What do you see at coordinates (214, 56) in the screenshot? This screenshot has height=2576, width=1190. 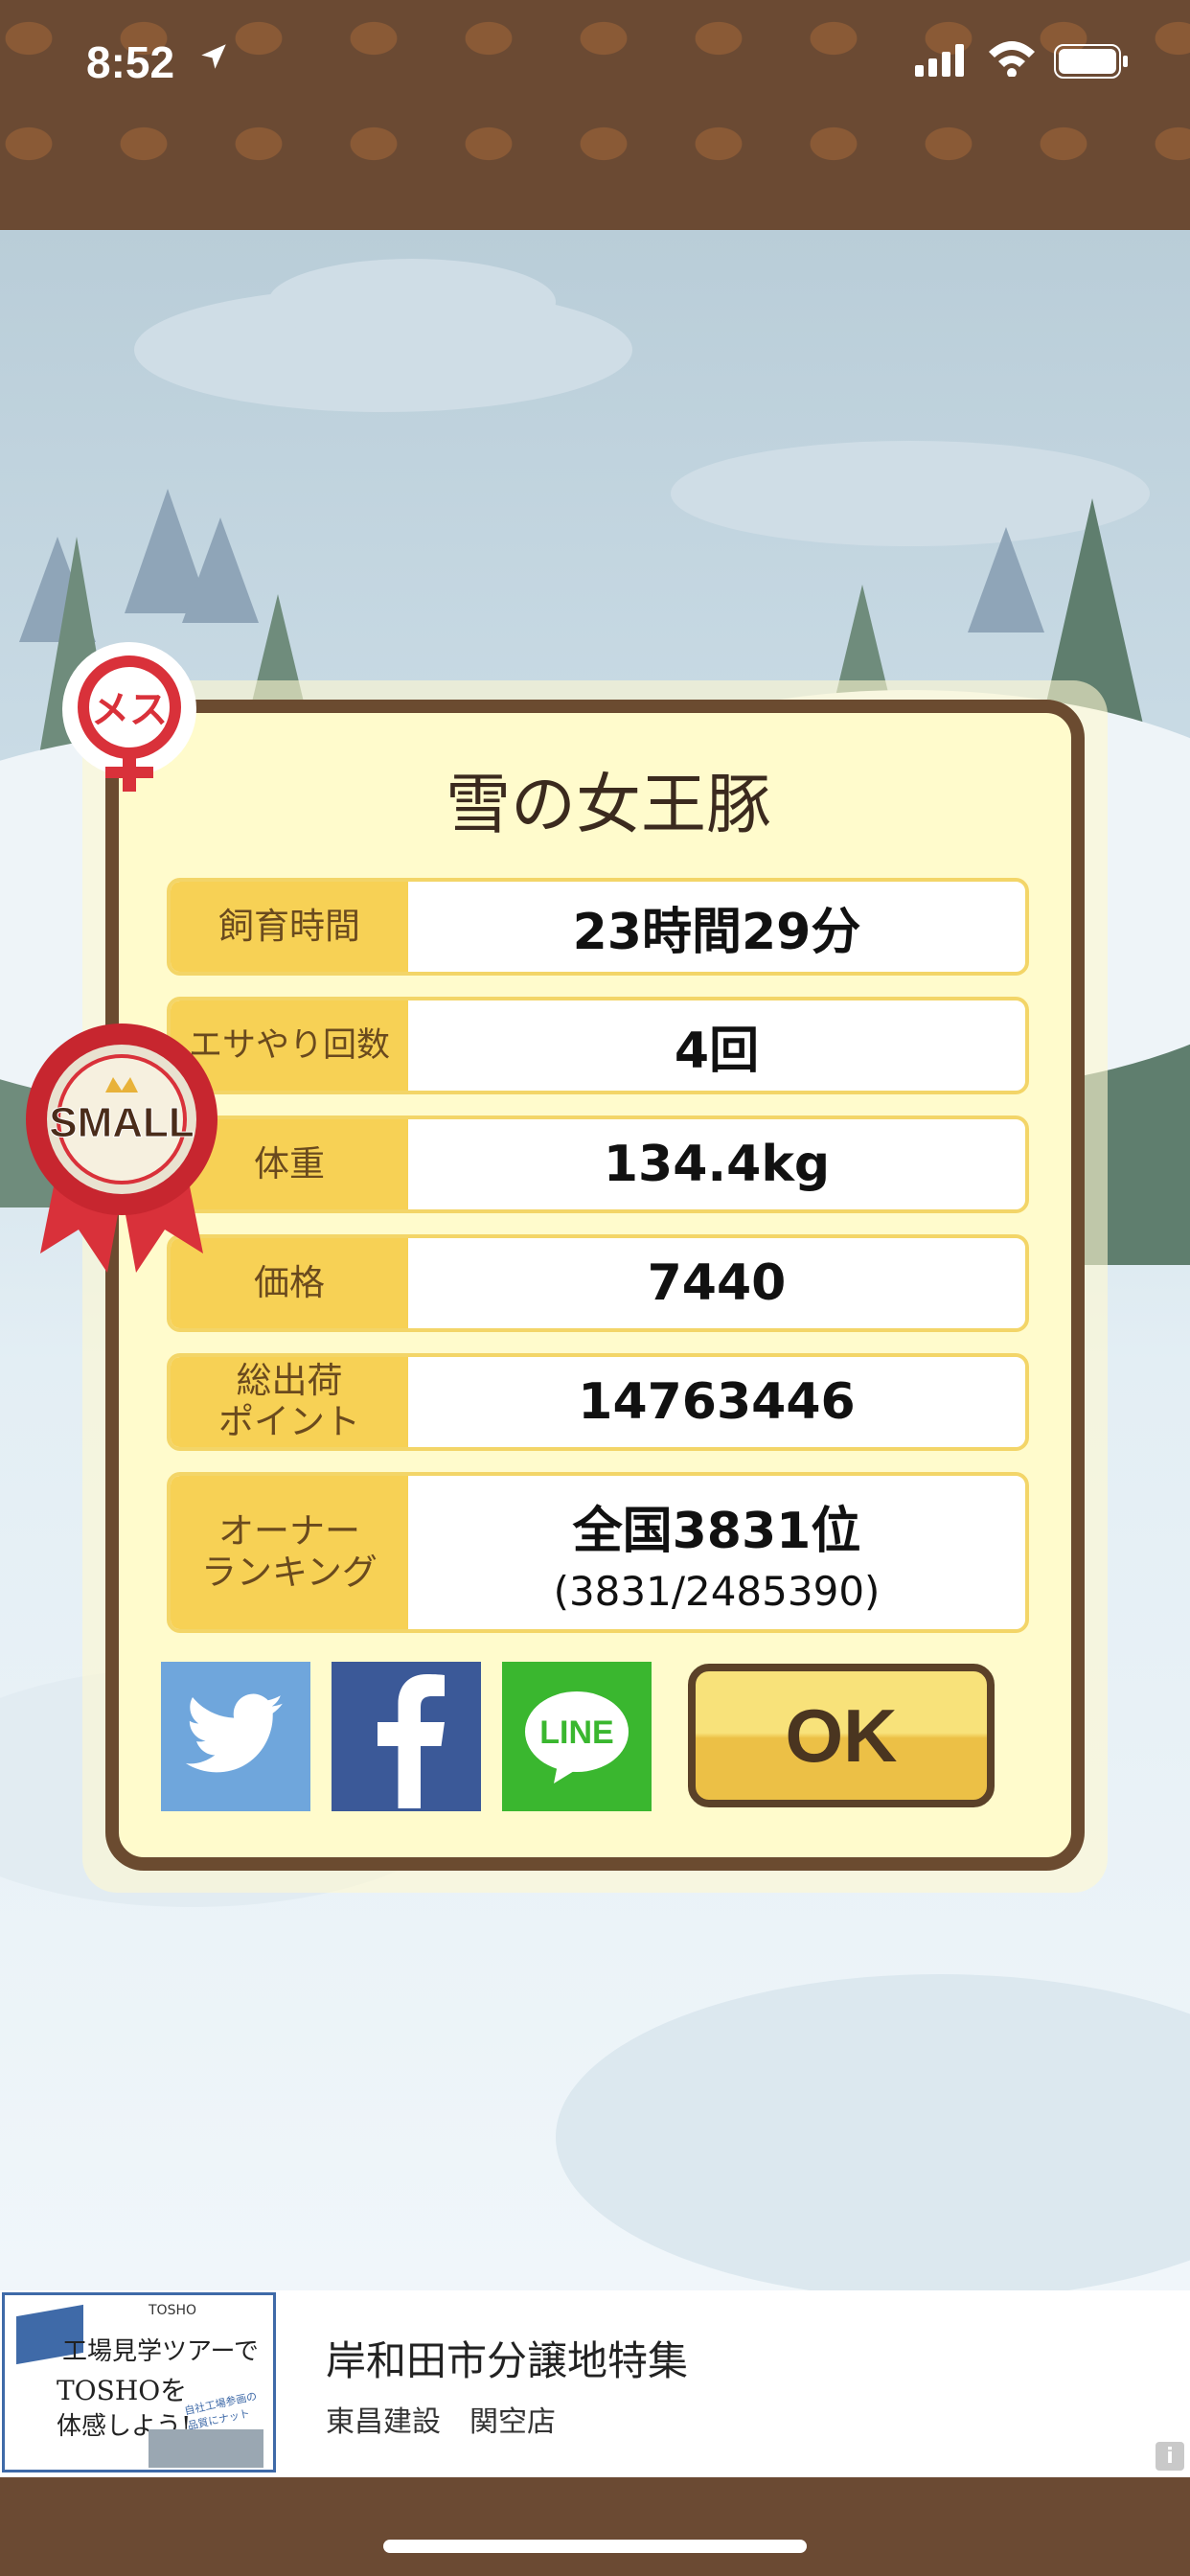 I see `location-arrow-icon` at bounding box center [214, 56].